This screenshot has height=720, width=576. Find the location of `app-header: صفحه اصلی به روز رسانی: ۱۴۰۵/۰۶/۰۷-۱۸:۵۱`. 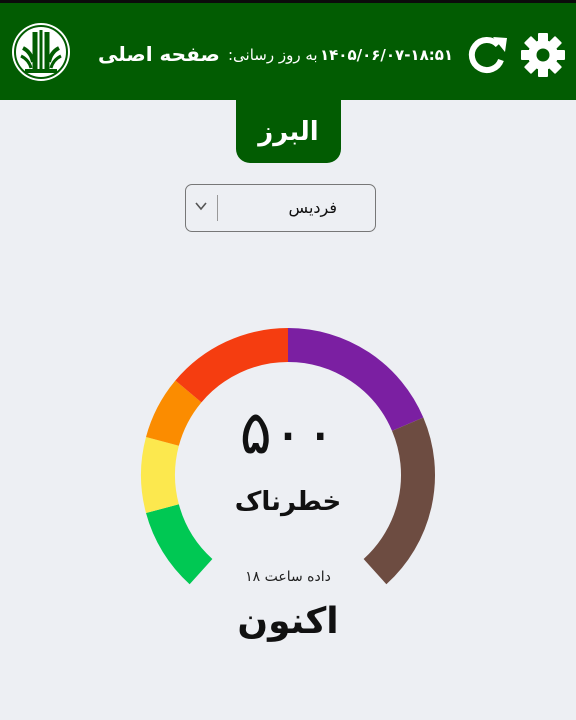

app-header: صفحه اصلی به روز رسانی: ۱۴۰۵/۰۶/۰۷-۱۸:۵۱ is located at coordinates (288, 51).